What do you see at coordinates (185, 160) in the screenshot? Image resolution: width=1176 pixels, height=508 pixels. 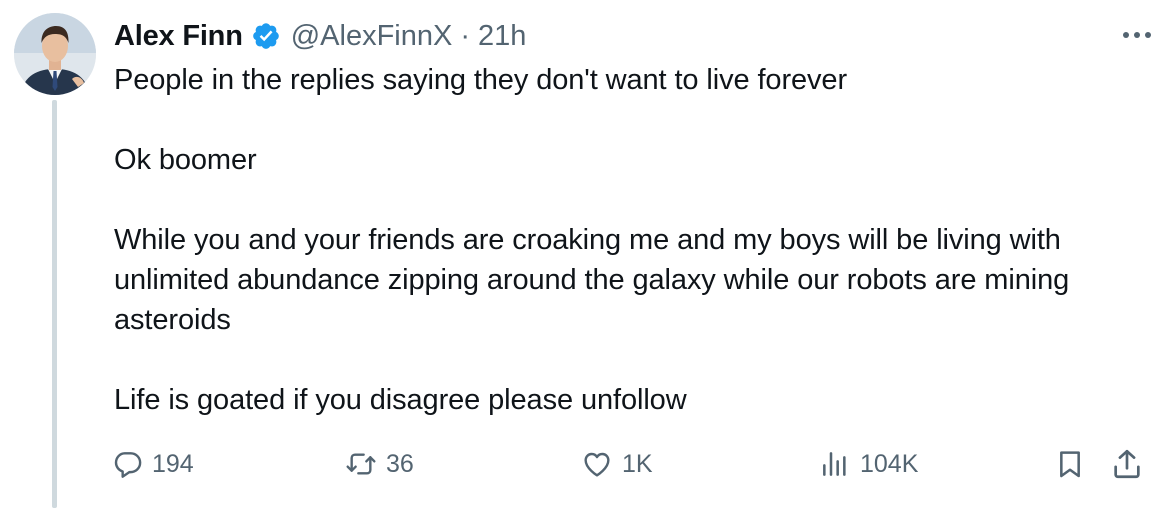 I see `tweet-paragraph: Ok boomer` at bounding box center [185, 160].